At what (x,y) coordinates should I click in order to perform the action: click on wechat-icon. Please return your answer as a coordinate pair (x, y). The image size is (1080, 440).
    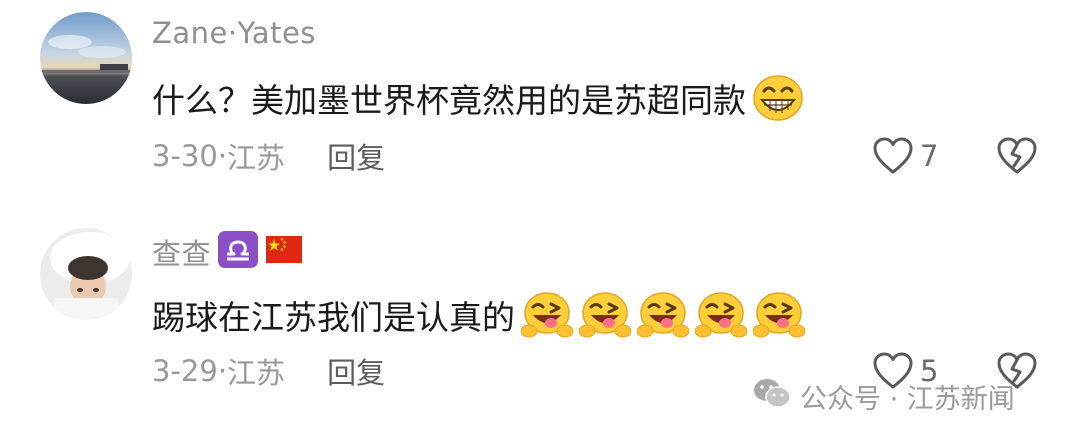
    Looking at the image, I should click on (772, 396).